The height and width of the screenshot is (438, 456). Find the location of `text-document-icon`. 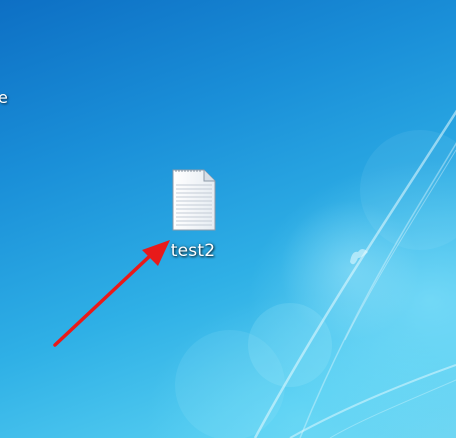

text-document-icon is located at coordinates (194, 200).